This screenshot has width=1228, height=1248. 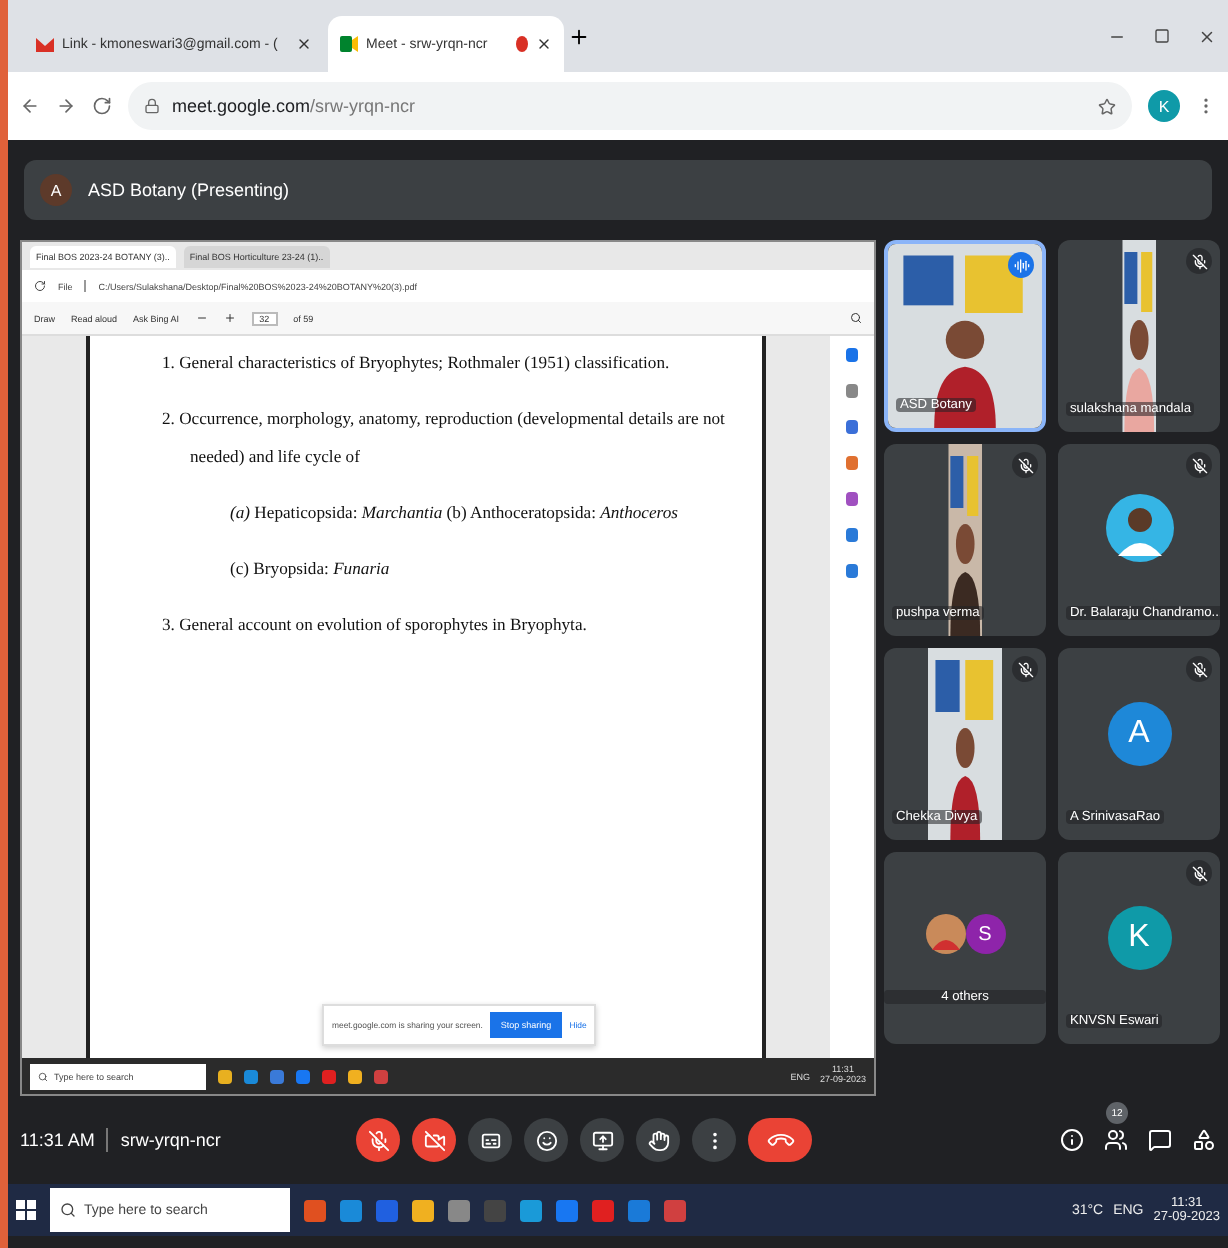 I want to click on address-bar: meet.google.com/srw-yrqn-ncr, so click(x=630, y=106).